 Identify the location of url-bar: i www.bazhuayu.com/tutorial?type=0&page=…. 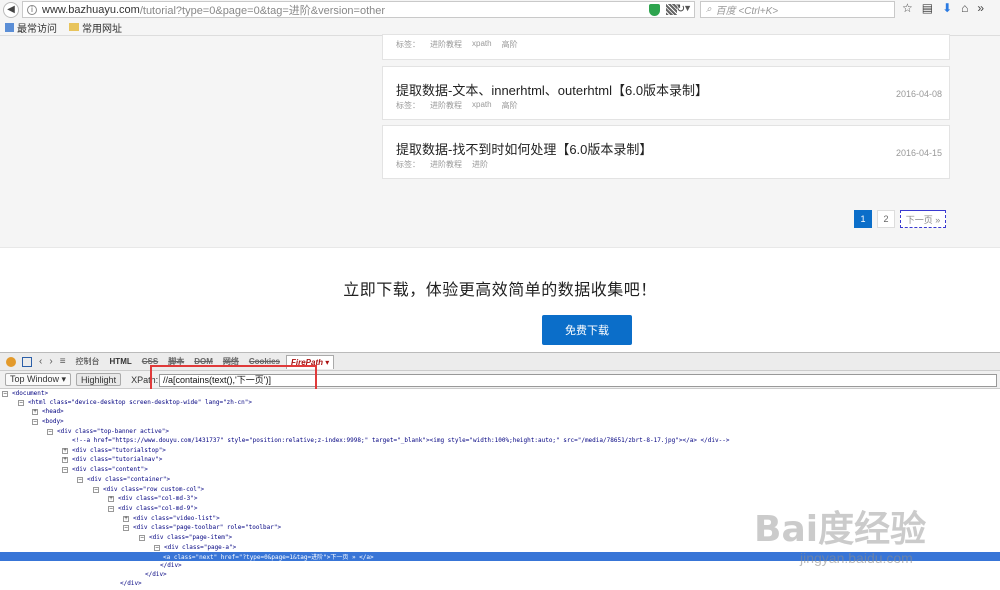
(358, 9).